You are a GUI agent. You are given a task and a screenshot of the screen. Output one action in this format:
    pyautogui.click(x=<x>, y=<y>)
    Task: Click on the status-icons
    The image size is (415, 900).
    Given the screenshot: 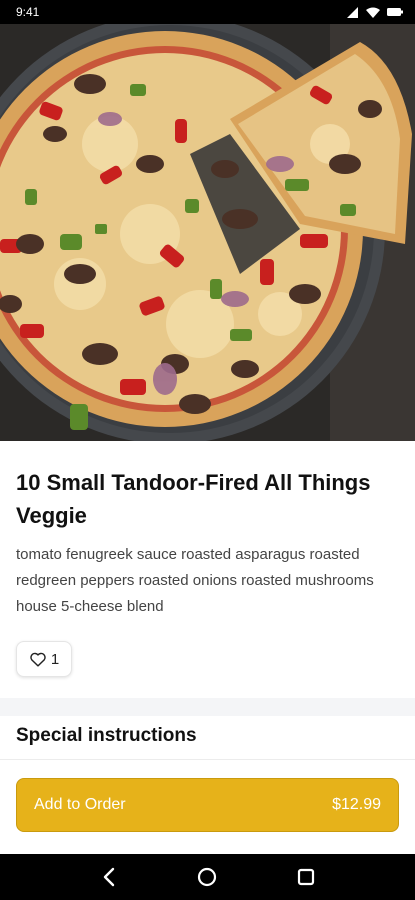 What is the action you would take?
    pyautogui.click(x=375, y=12)
    